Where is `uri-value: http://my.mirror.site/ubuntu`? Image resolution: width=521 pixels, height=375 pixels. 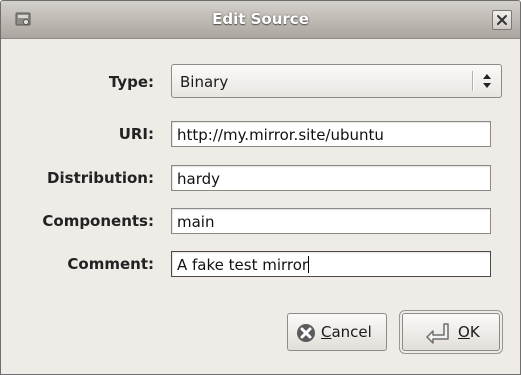 uri-value: http://my.mirror.site/ubuntu is located at coordinates (280, 135).